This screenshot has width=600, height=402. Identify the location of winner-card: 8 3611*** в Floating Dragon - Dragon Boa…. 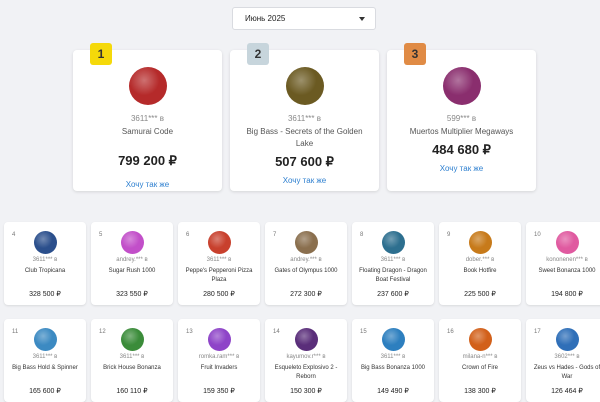
(393, 263).